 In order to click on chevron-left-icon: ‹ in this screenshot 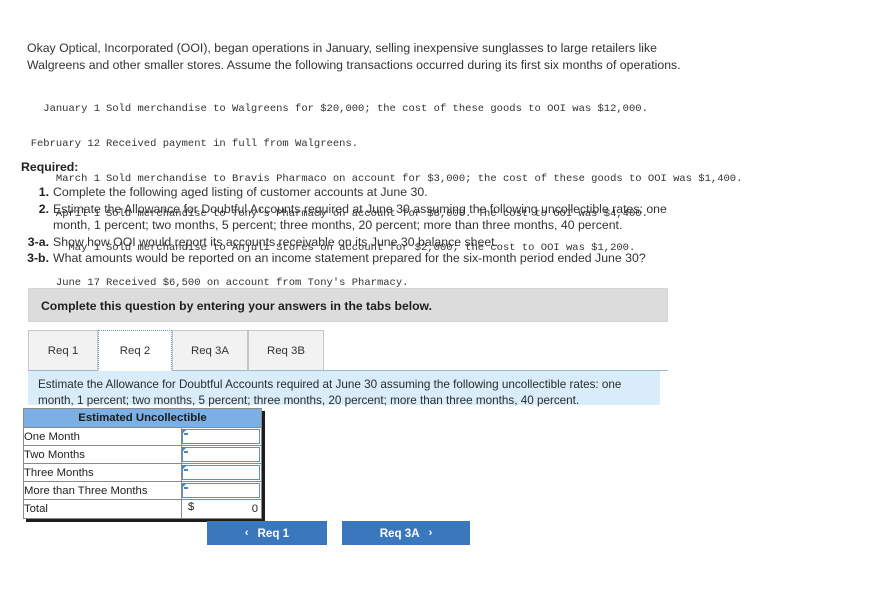, I will do `click(246, 532)`.